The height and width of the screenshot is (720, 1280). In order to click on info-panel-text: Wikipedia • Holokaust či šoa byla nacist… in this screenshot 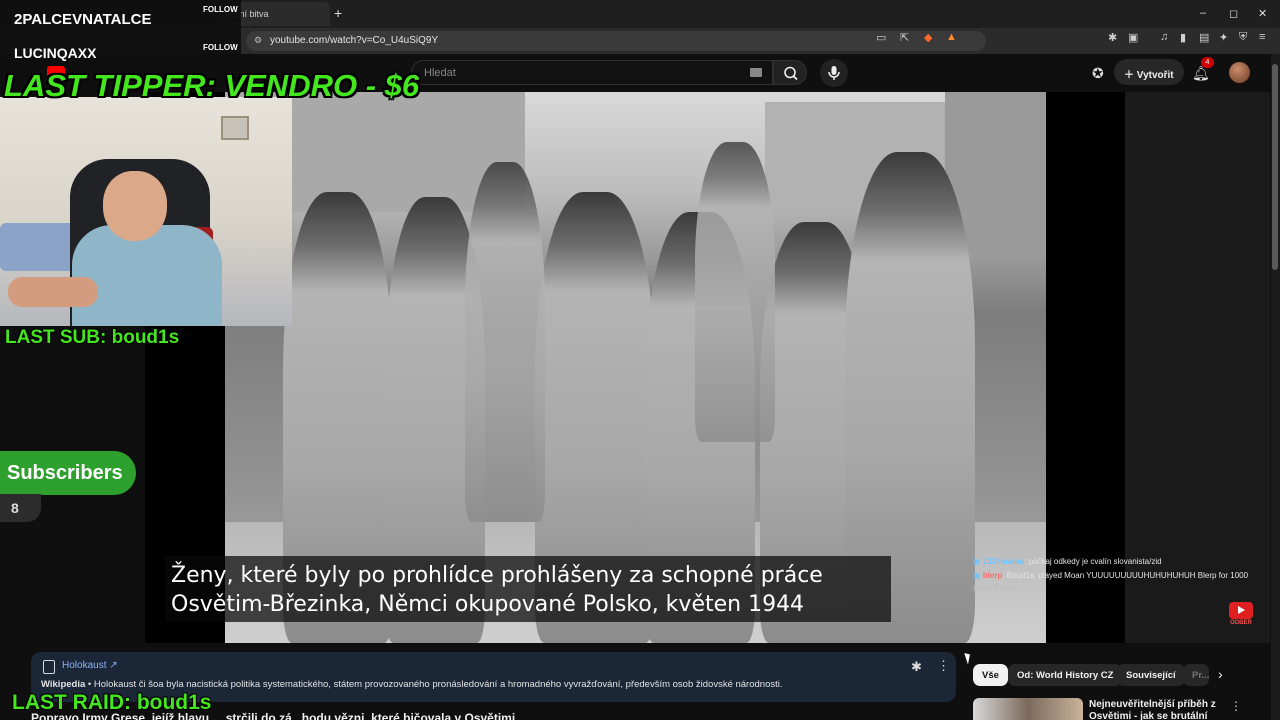, I will do `click(412, 684)`.